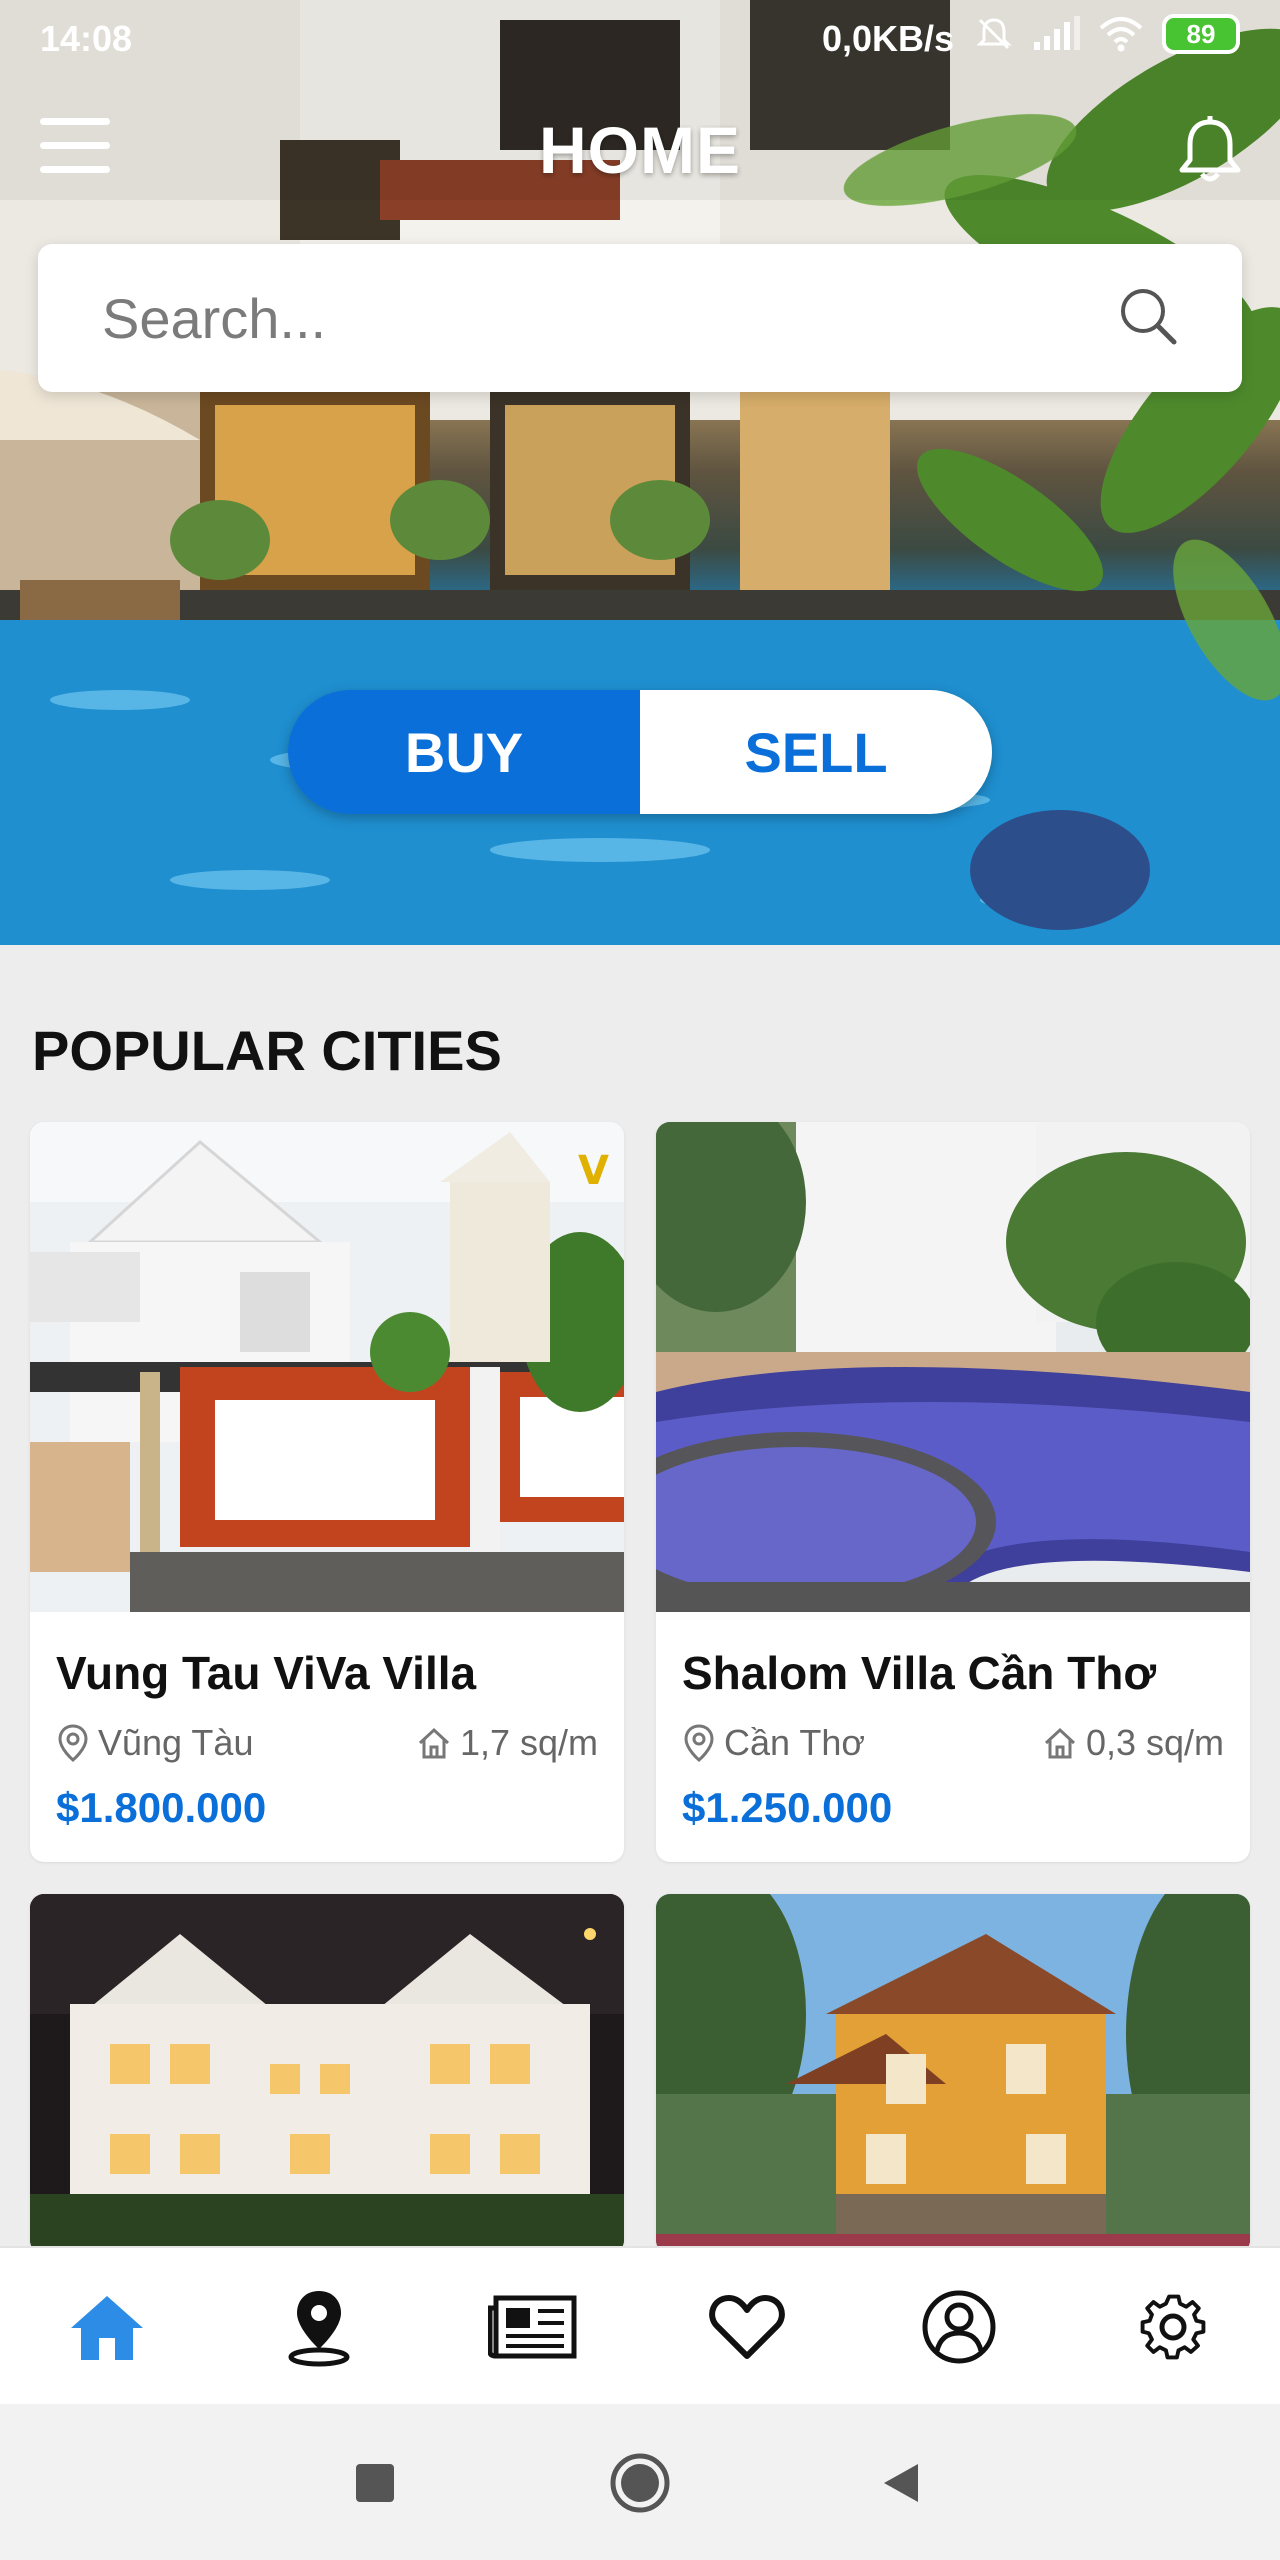 The image size is (1280, 2560). Describe the element at coordinates (640, 2325) in the screenshot. I see `bottom-navigation` at that location.